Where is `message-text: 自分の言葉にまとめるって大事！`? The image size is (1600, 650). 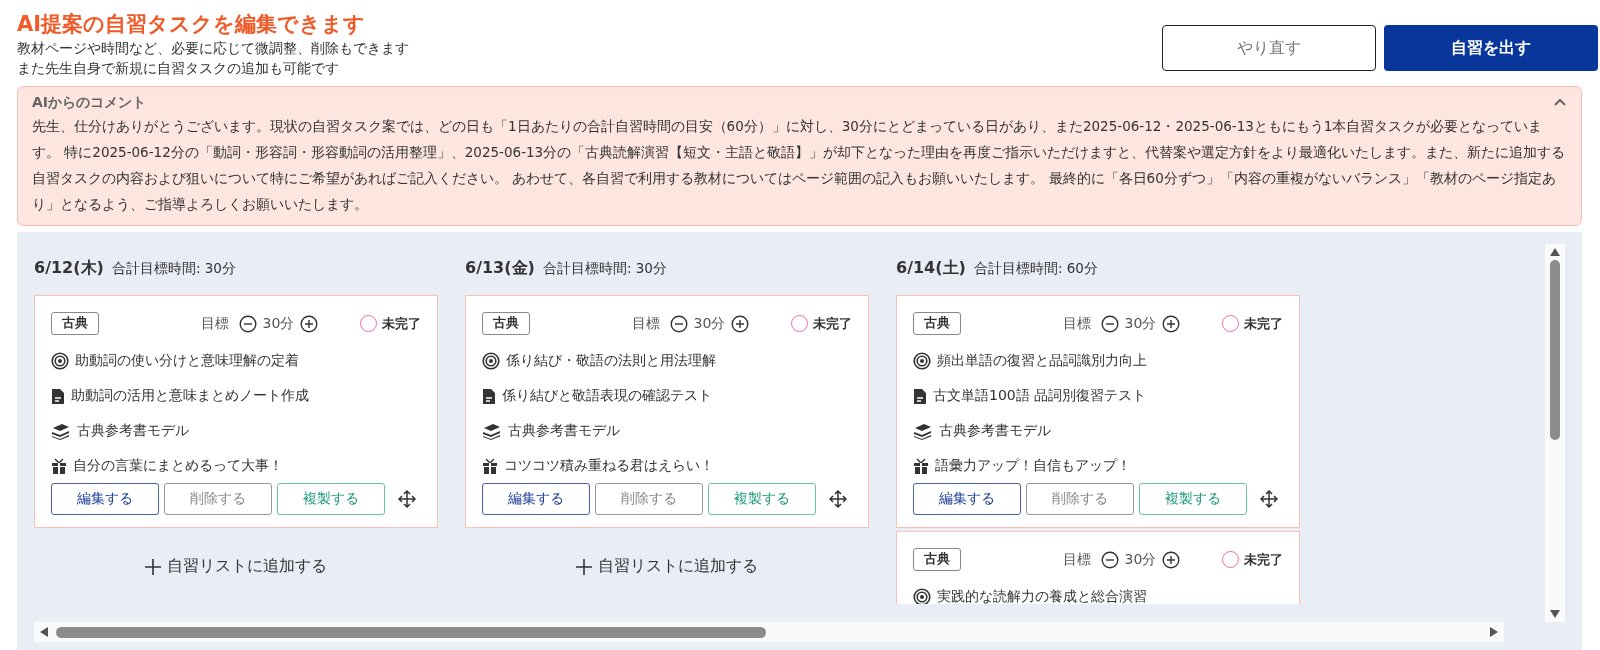
message-text: 自分の言葉にまとめるって大事！ is located at coordinates (178, 466).